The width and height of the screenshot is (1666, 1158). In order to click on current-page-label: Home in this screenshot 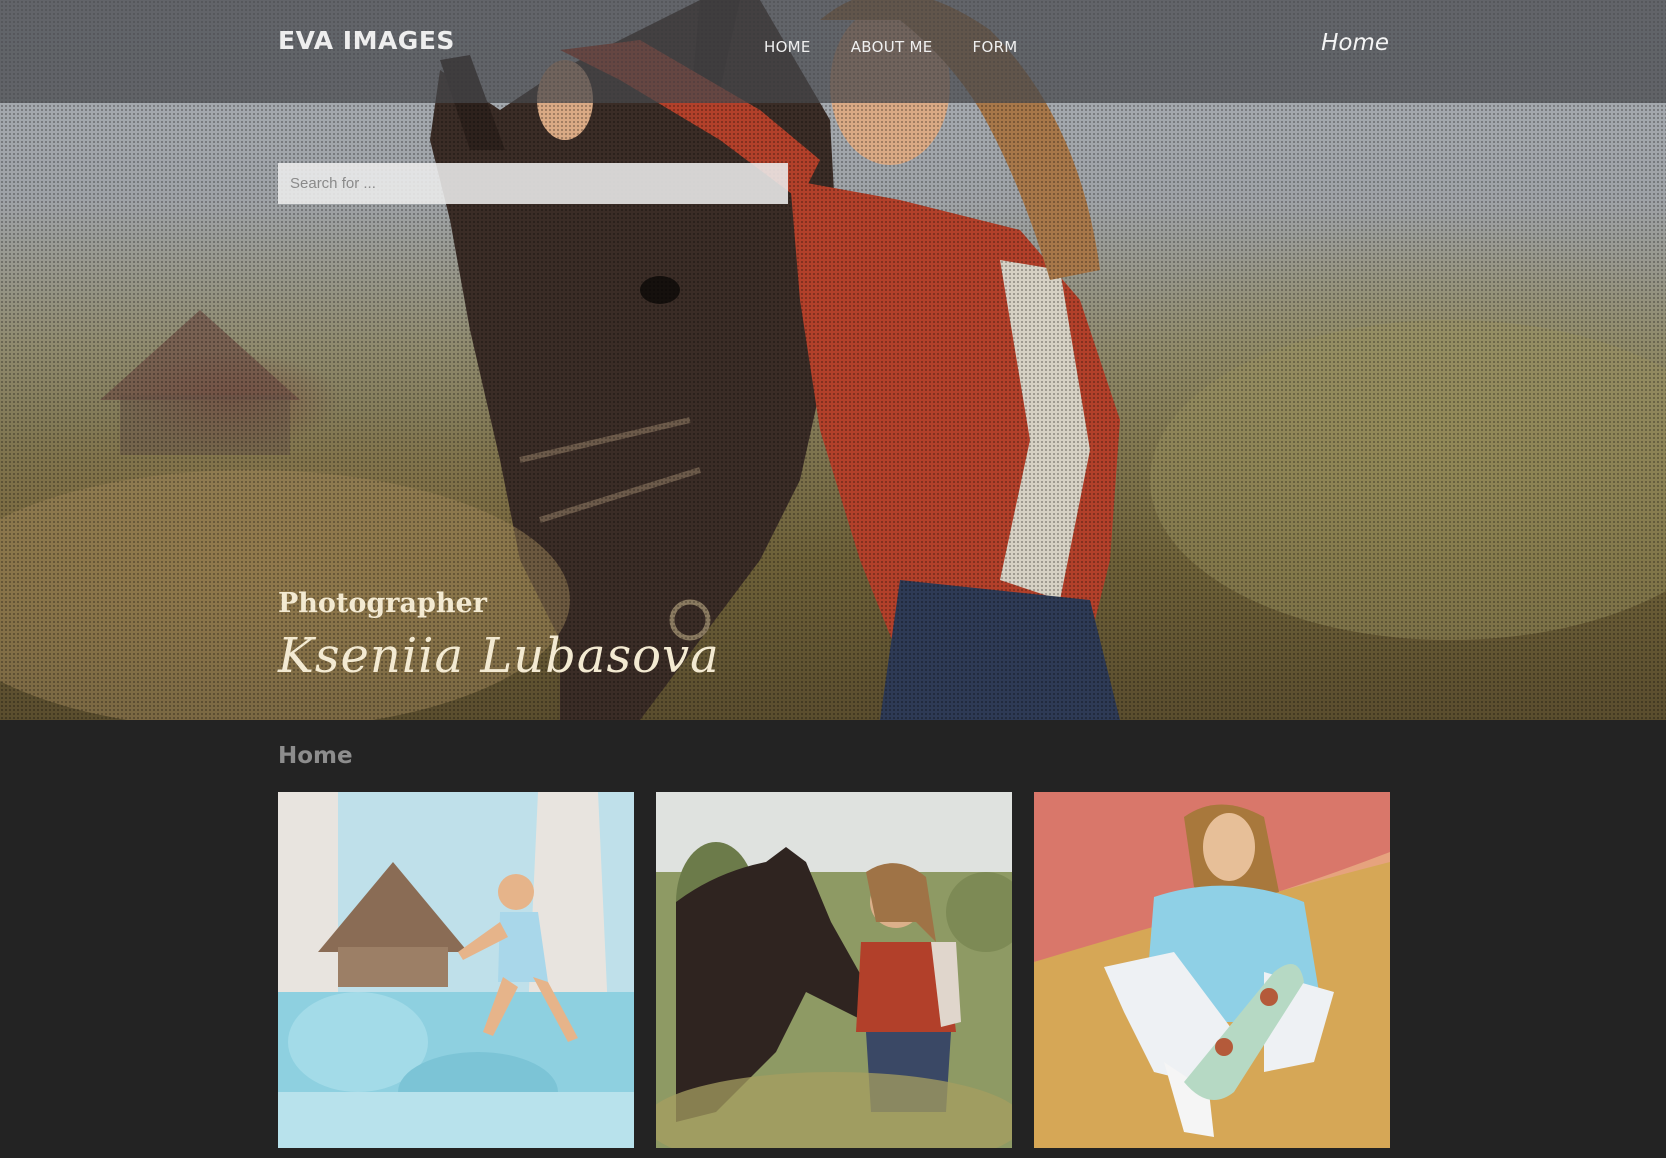, I will do `click(1355, 43)`.